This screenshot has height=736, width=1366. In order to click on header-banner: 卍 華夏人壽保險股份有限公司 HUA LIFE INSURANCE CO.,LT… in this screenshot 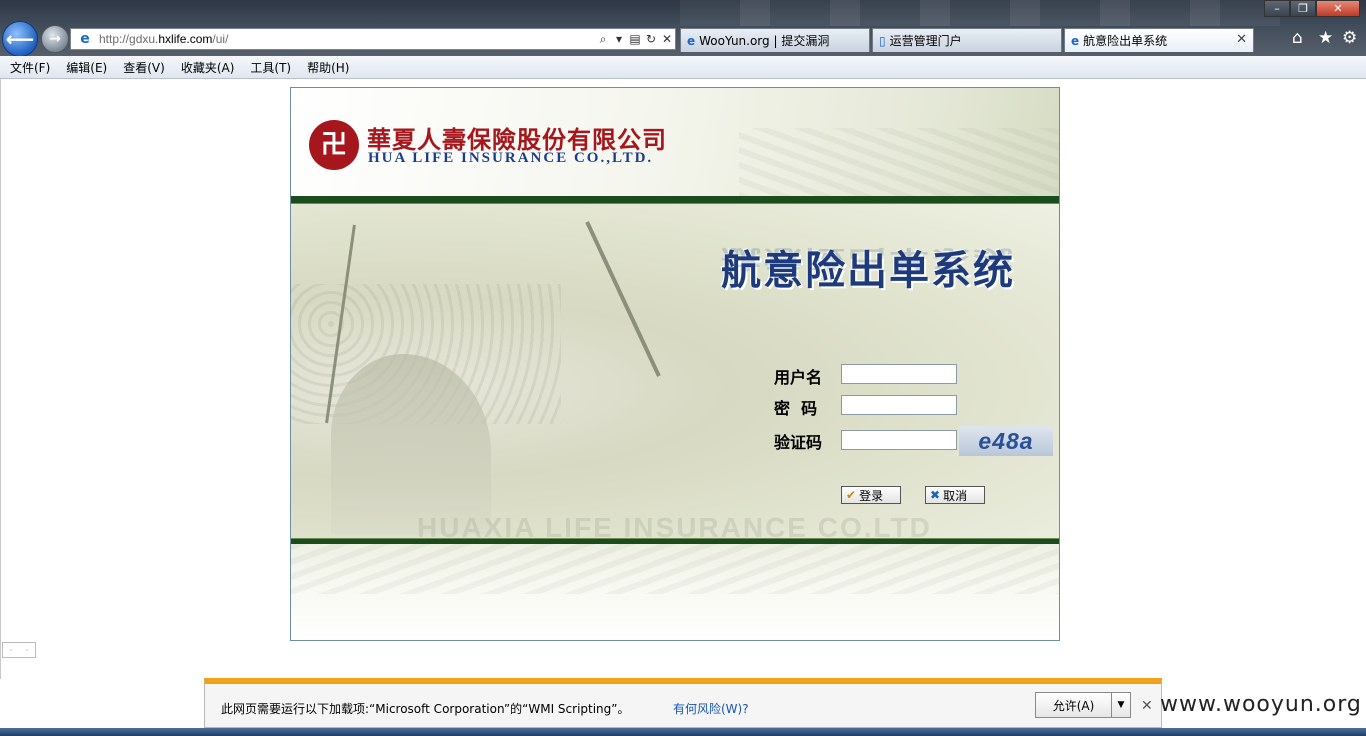, I will do `click(675, 143)`.